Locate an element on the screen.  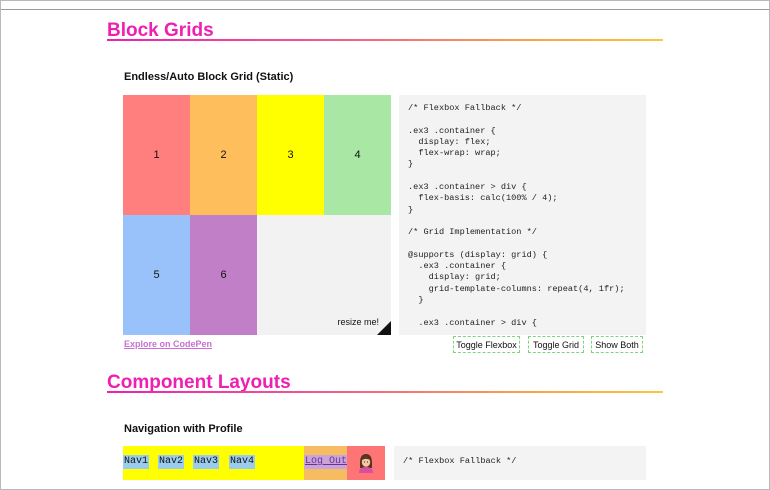
grid-cell-label: 5 is located at coordinates (156, 275).